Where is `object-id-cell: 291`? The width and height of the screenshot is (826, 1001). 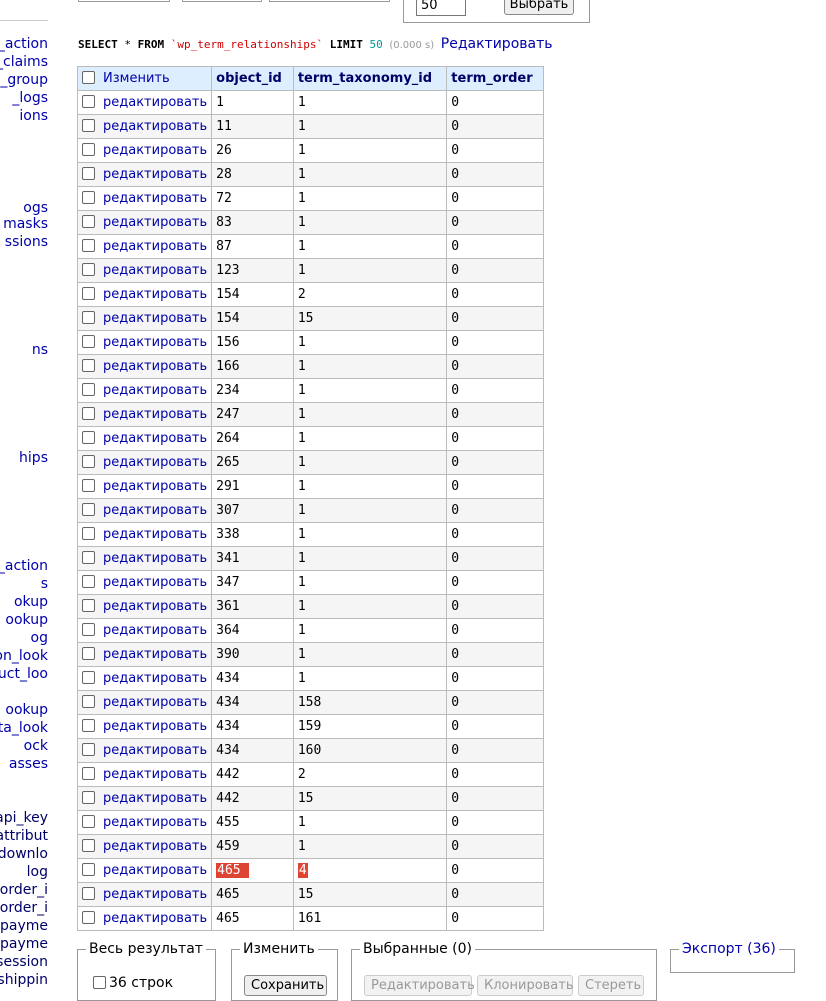
object-id-cell: 291 is located at coordinates (252, 486).